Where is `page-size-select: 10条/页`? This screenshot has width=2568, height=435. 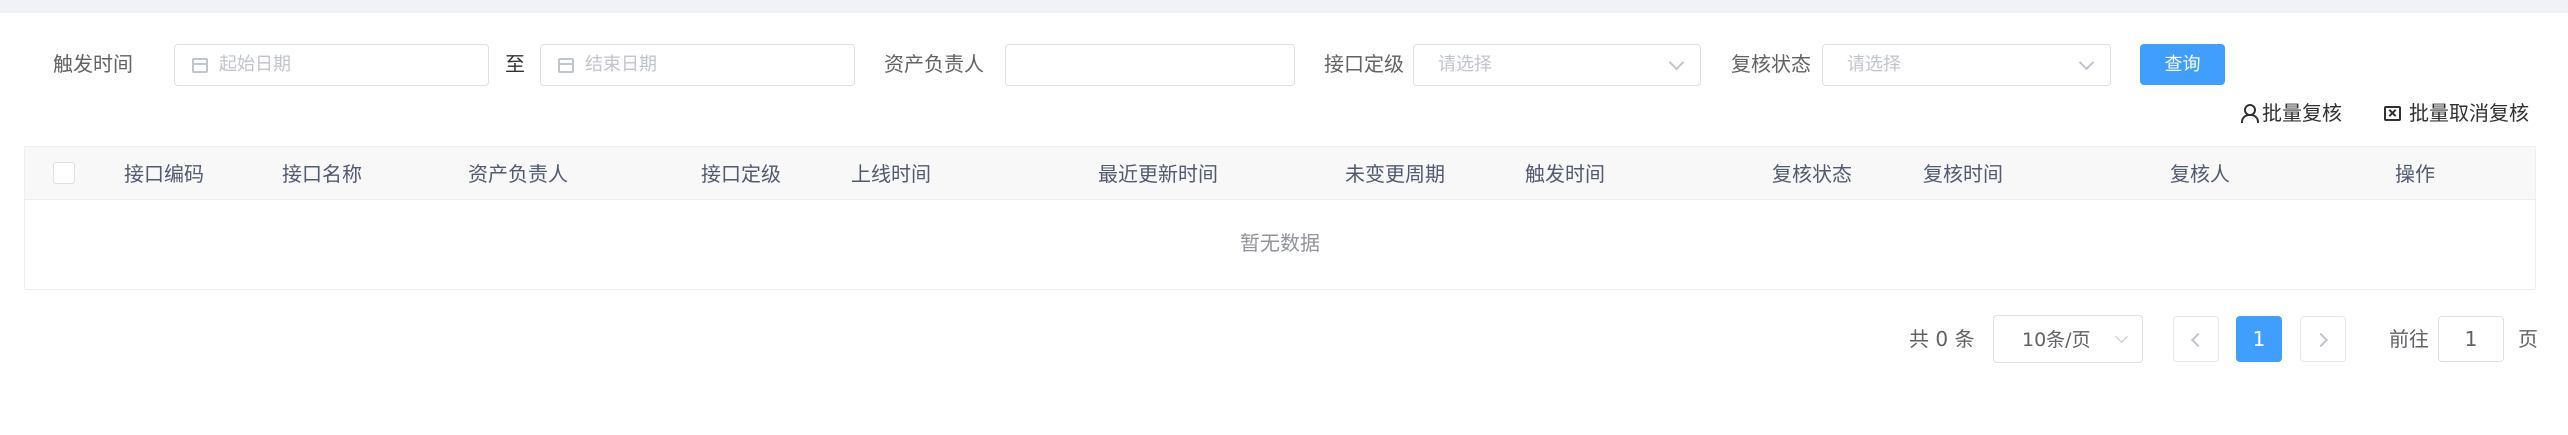
page-size-select: 10条/页 is located at coordinates (2068, 339).